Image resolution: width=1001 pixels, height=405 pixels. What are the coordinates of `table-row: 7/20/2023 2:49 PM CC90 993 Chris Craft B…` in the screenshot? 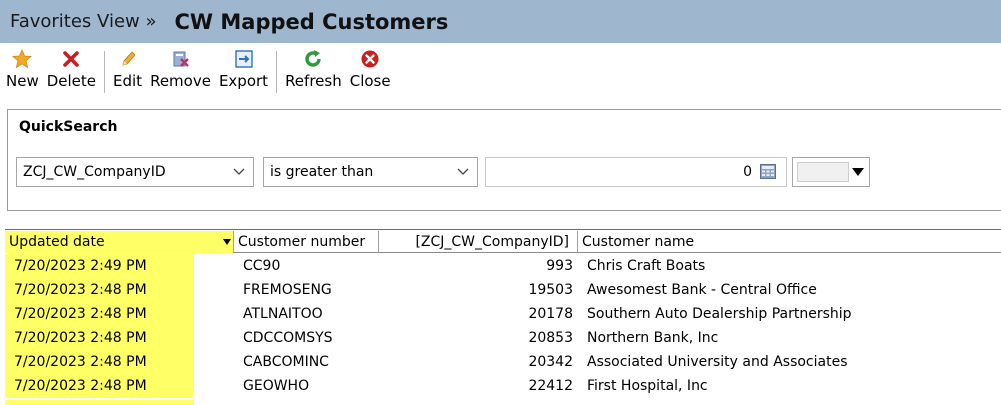 It's located at (503, 266).